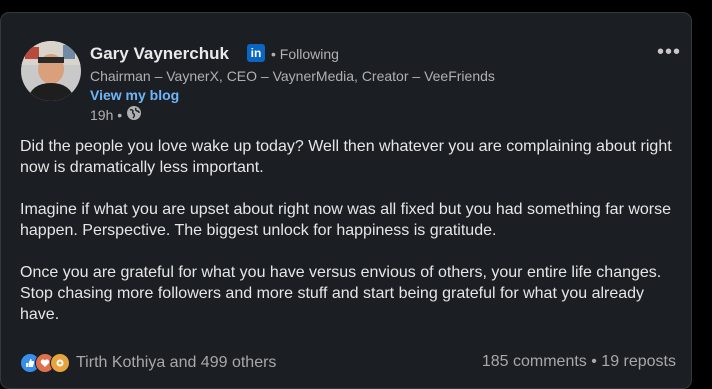 This screenshot has width=712, height=389. Describe the element at coordinates (305, 54) in the screenshot. I see `follow-status: • Following` at that location.